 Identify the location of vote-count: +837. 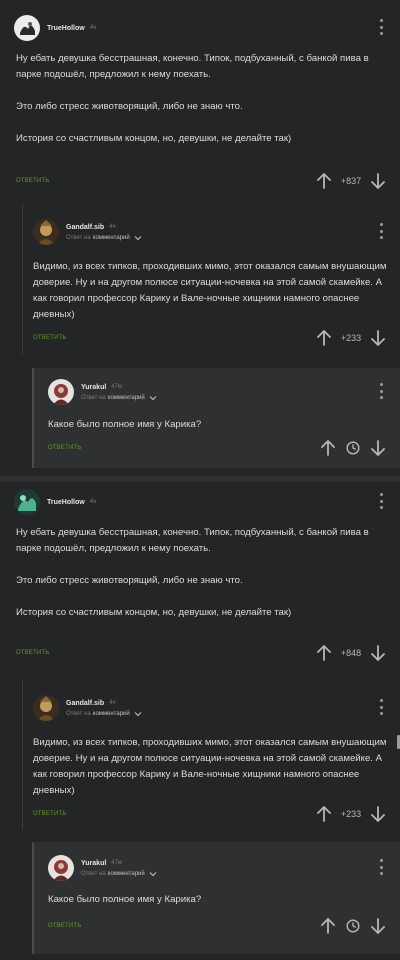
(351, 181).